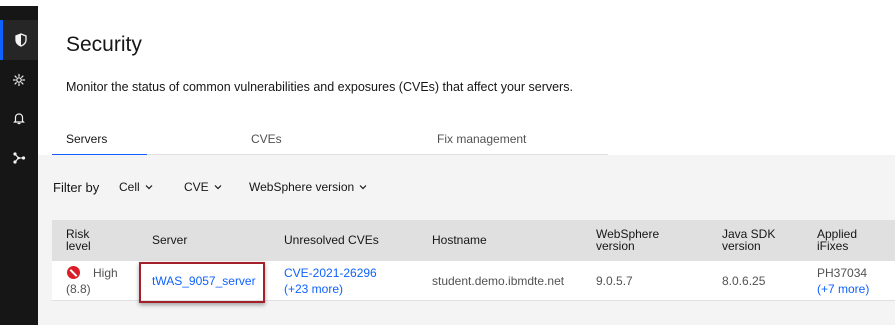 Image resolution: width=895 pixels, height=325 pixels. Describe the element at coordinates (313, 289) in the screenshot. I see `cve-more-link: (+23 more)` at that location.